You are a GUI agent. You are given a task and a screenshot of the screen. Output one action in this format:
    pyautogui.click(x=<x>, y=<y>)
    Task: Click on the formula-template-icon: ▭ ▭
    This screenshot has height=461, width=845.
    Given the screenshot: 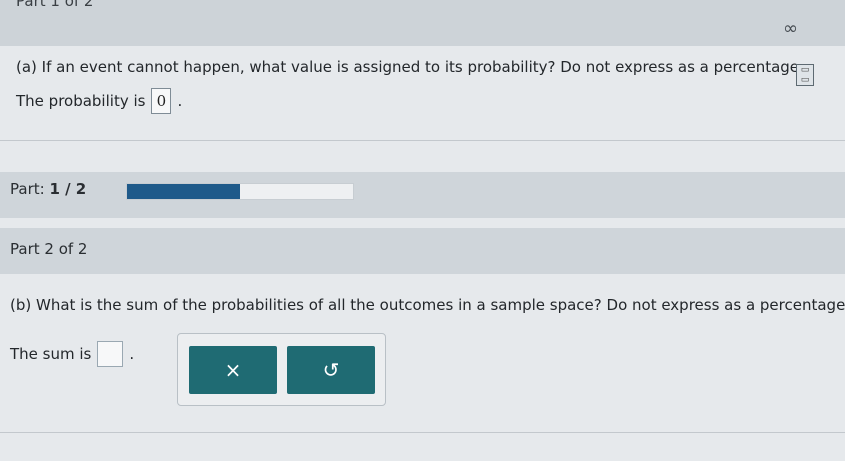 What is the action you would take?
    pyautogui.click(x=805, y=75)
    